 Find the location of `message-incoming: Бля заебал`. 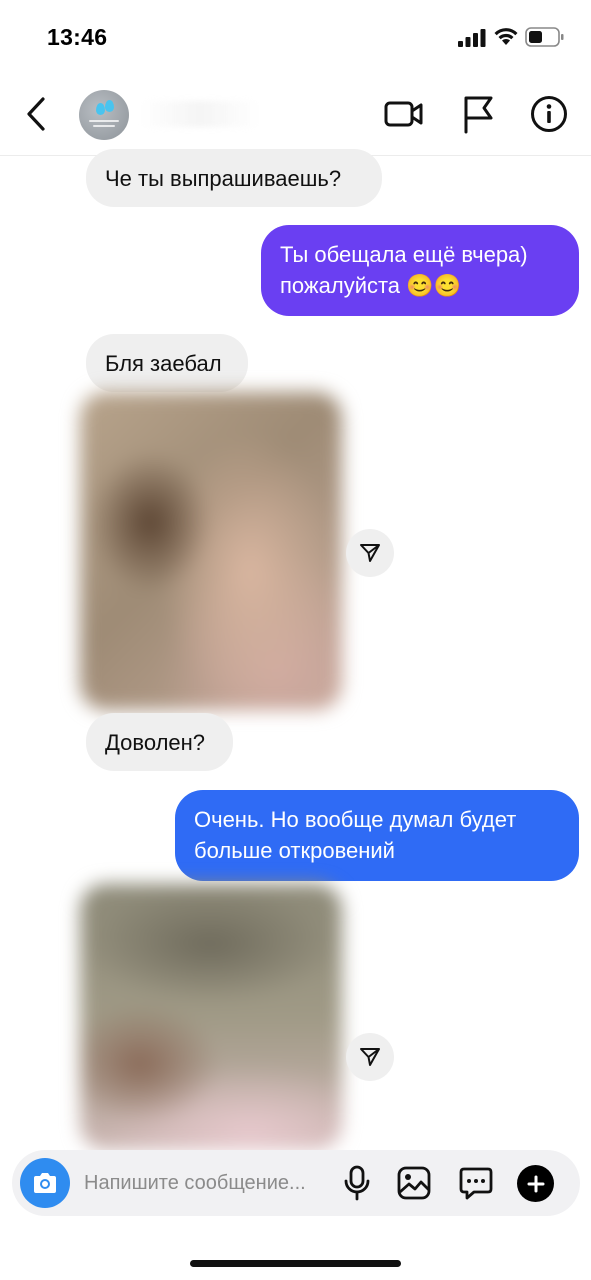

message-incoming: Бля заебал is located at coordinates (167, 363).